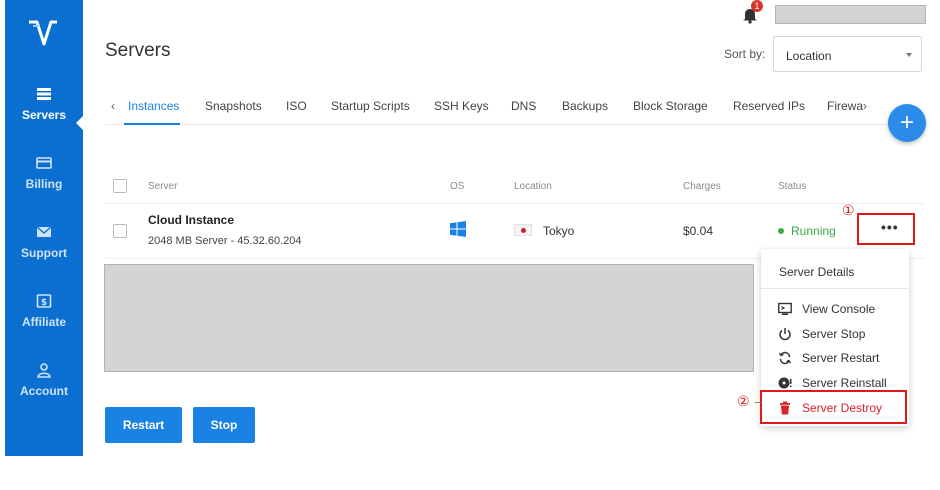  What do you see at coordinates (745, 54) in the screenshot?
I see `sort-label: Sort by:` at bounding box center [745, 54].